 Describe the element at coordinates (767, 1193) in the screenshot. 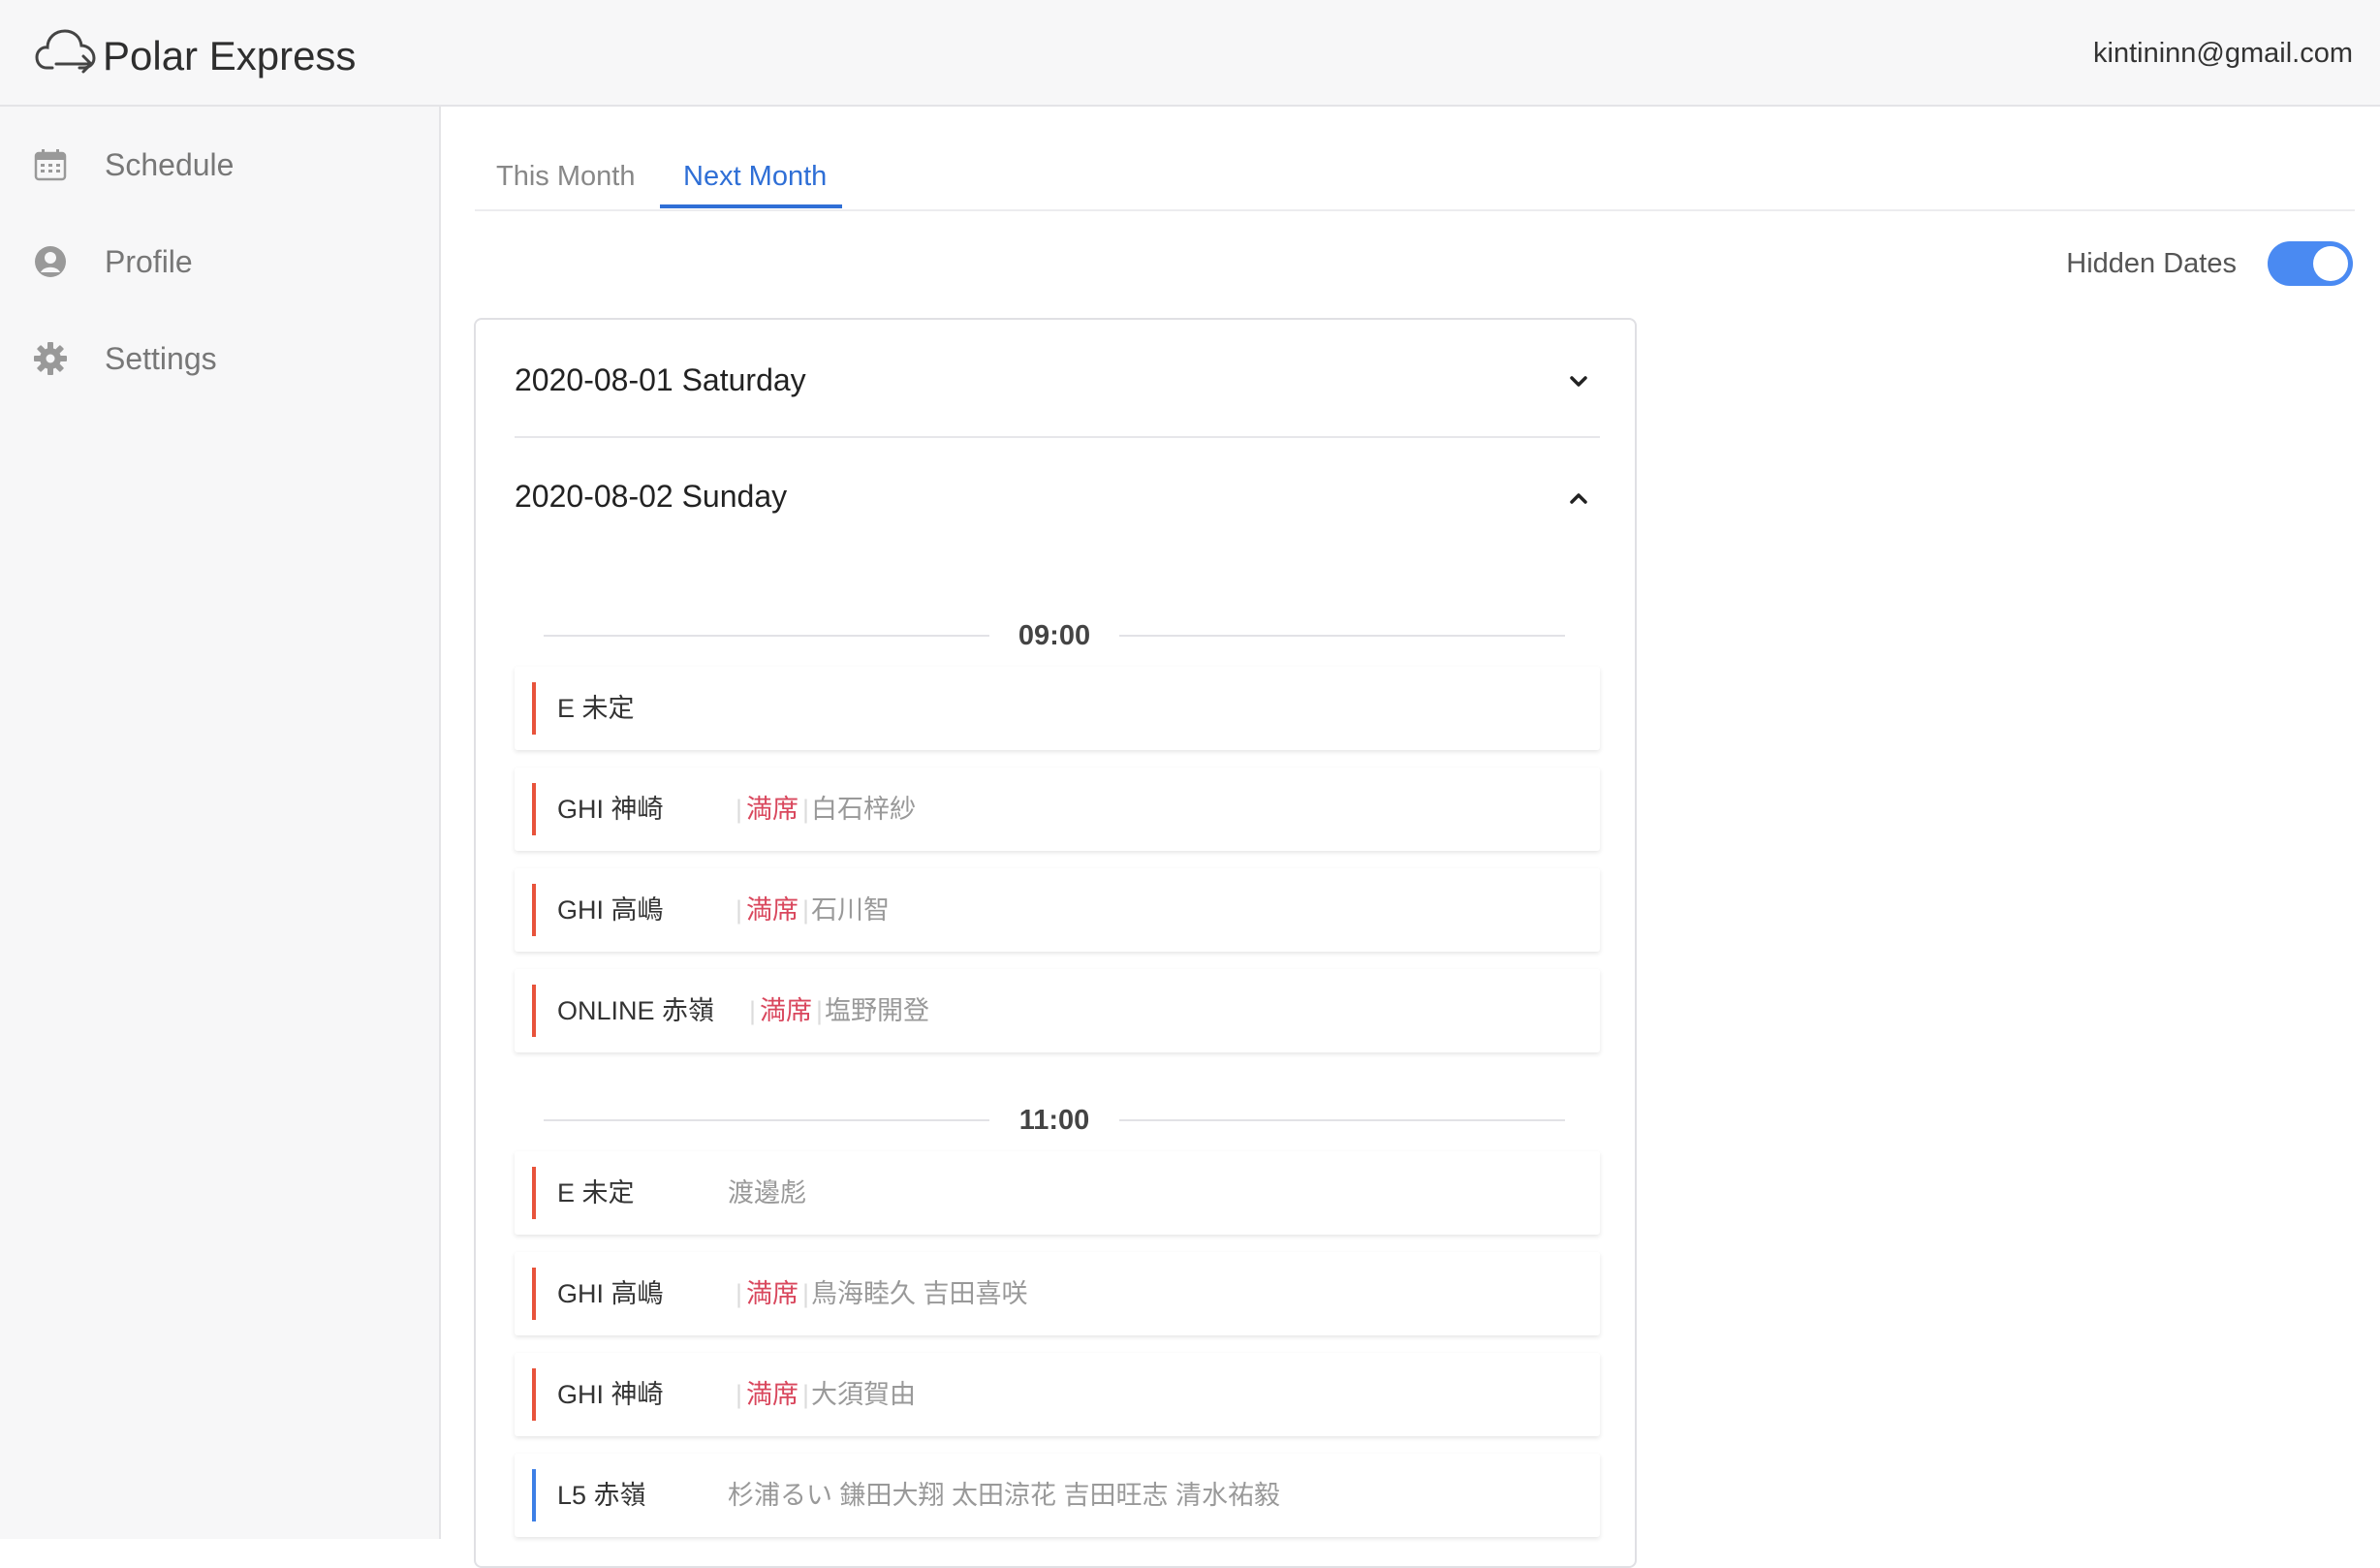

I see `slot-names: 渡邊彪` at that location.